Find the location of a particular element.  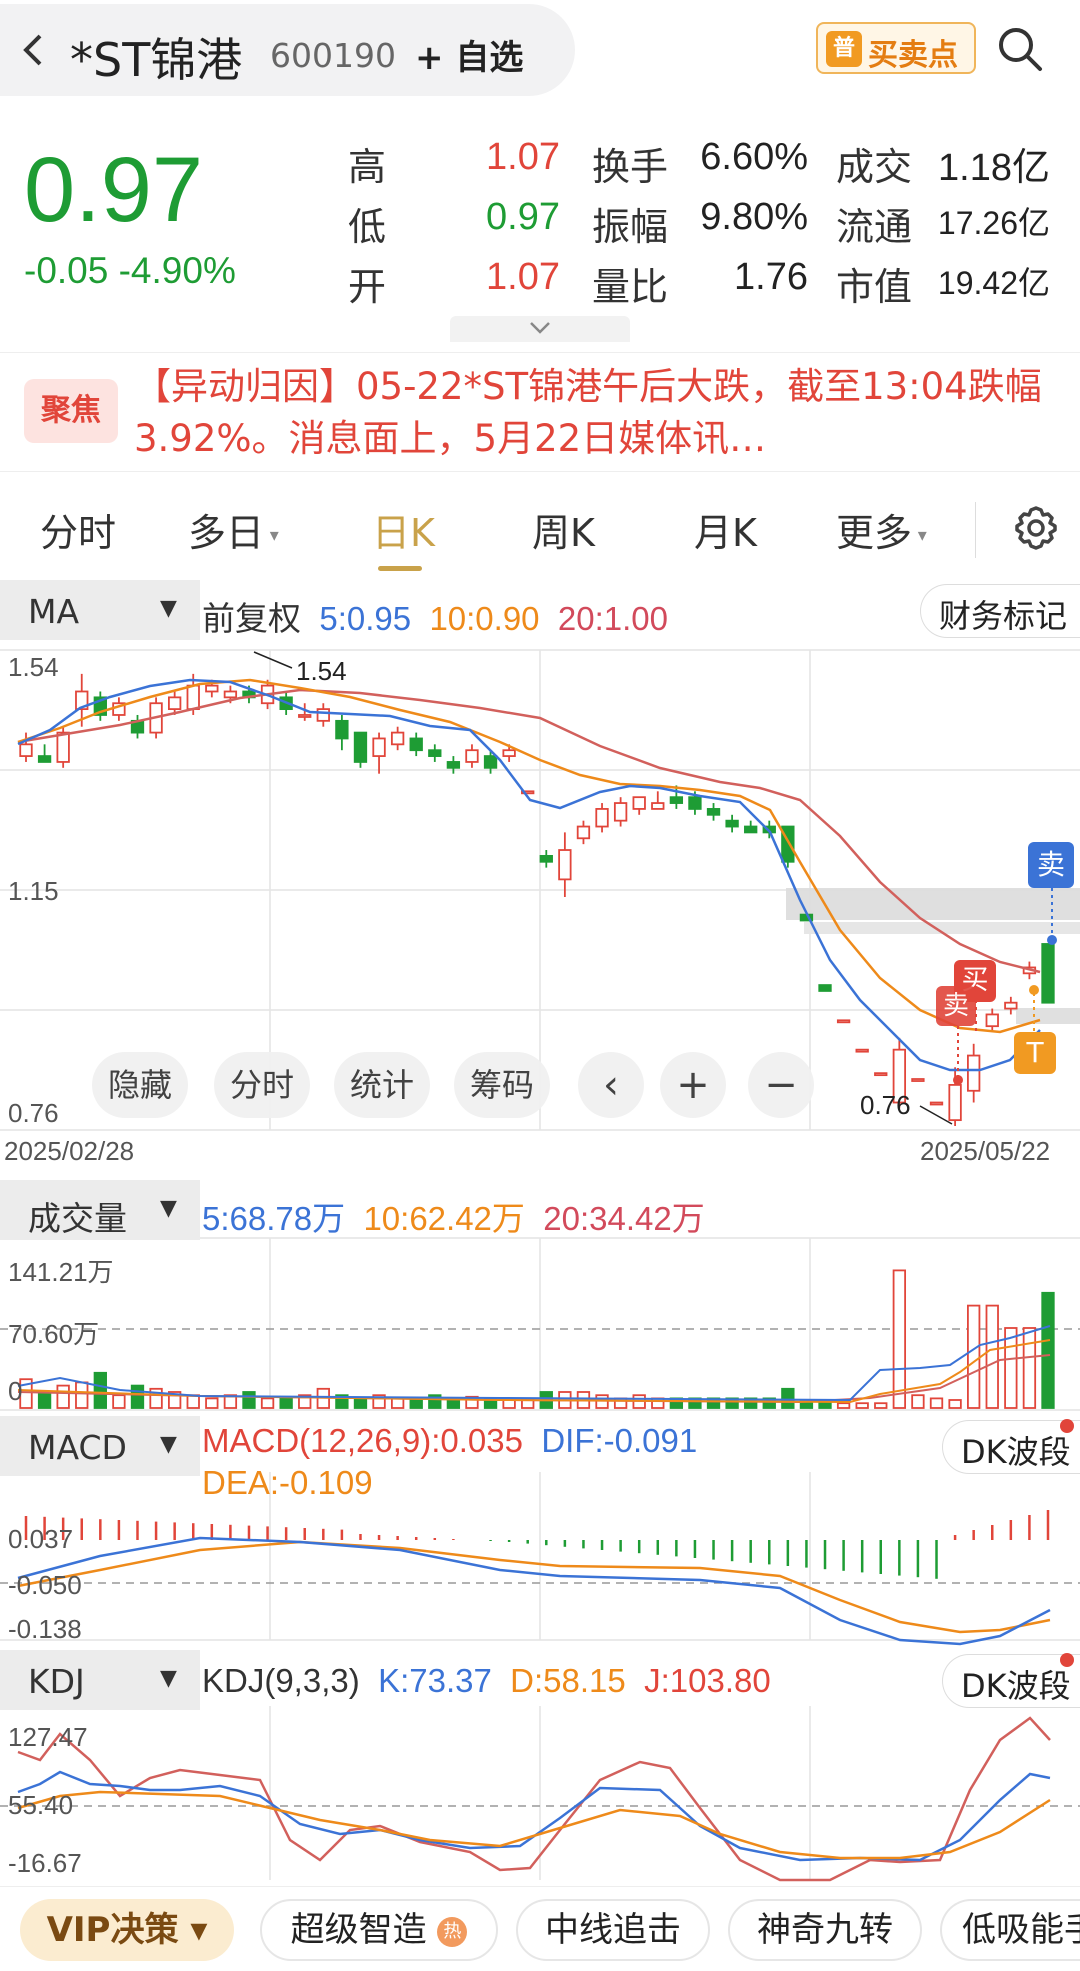

chevron-left-icon: ‹ is located at coordinates (611, 1085).